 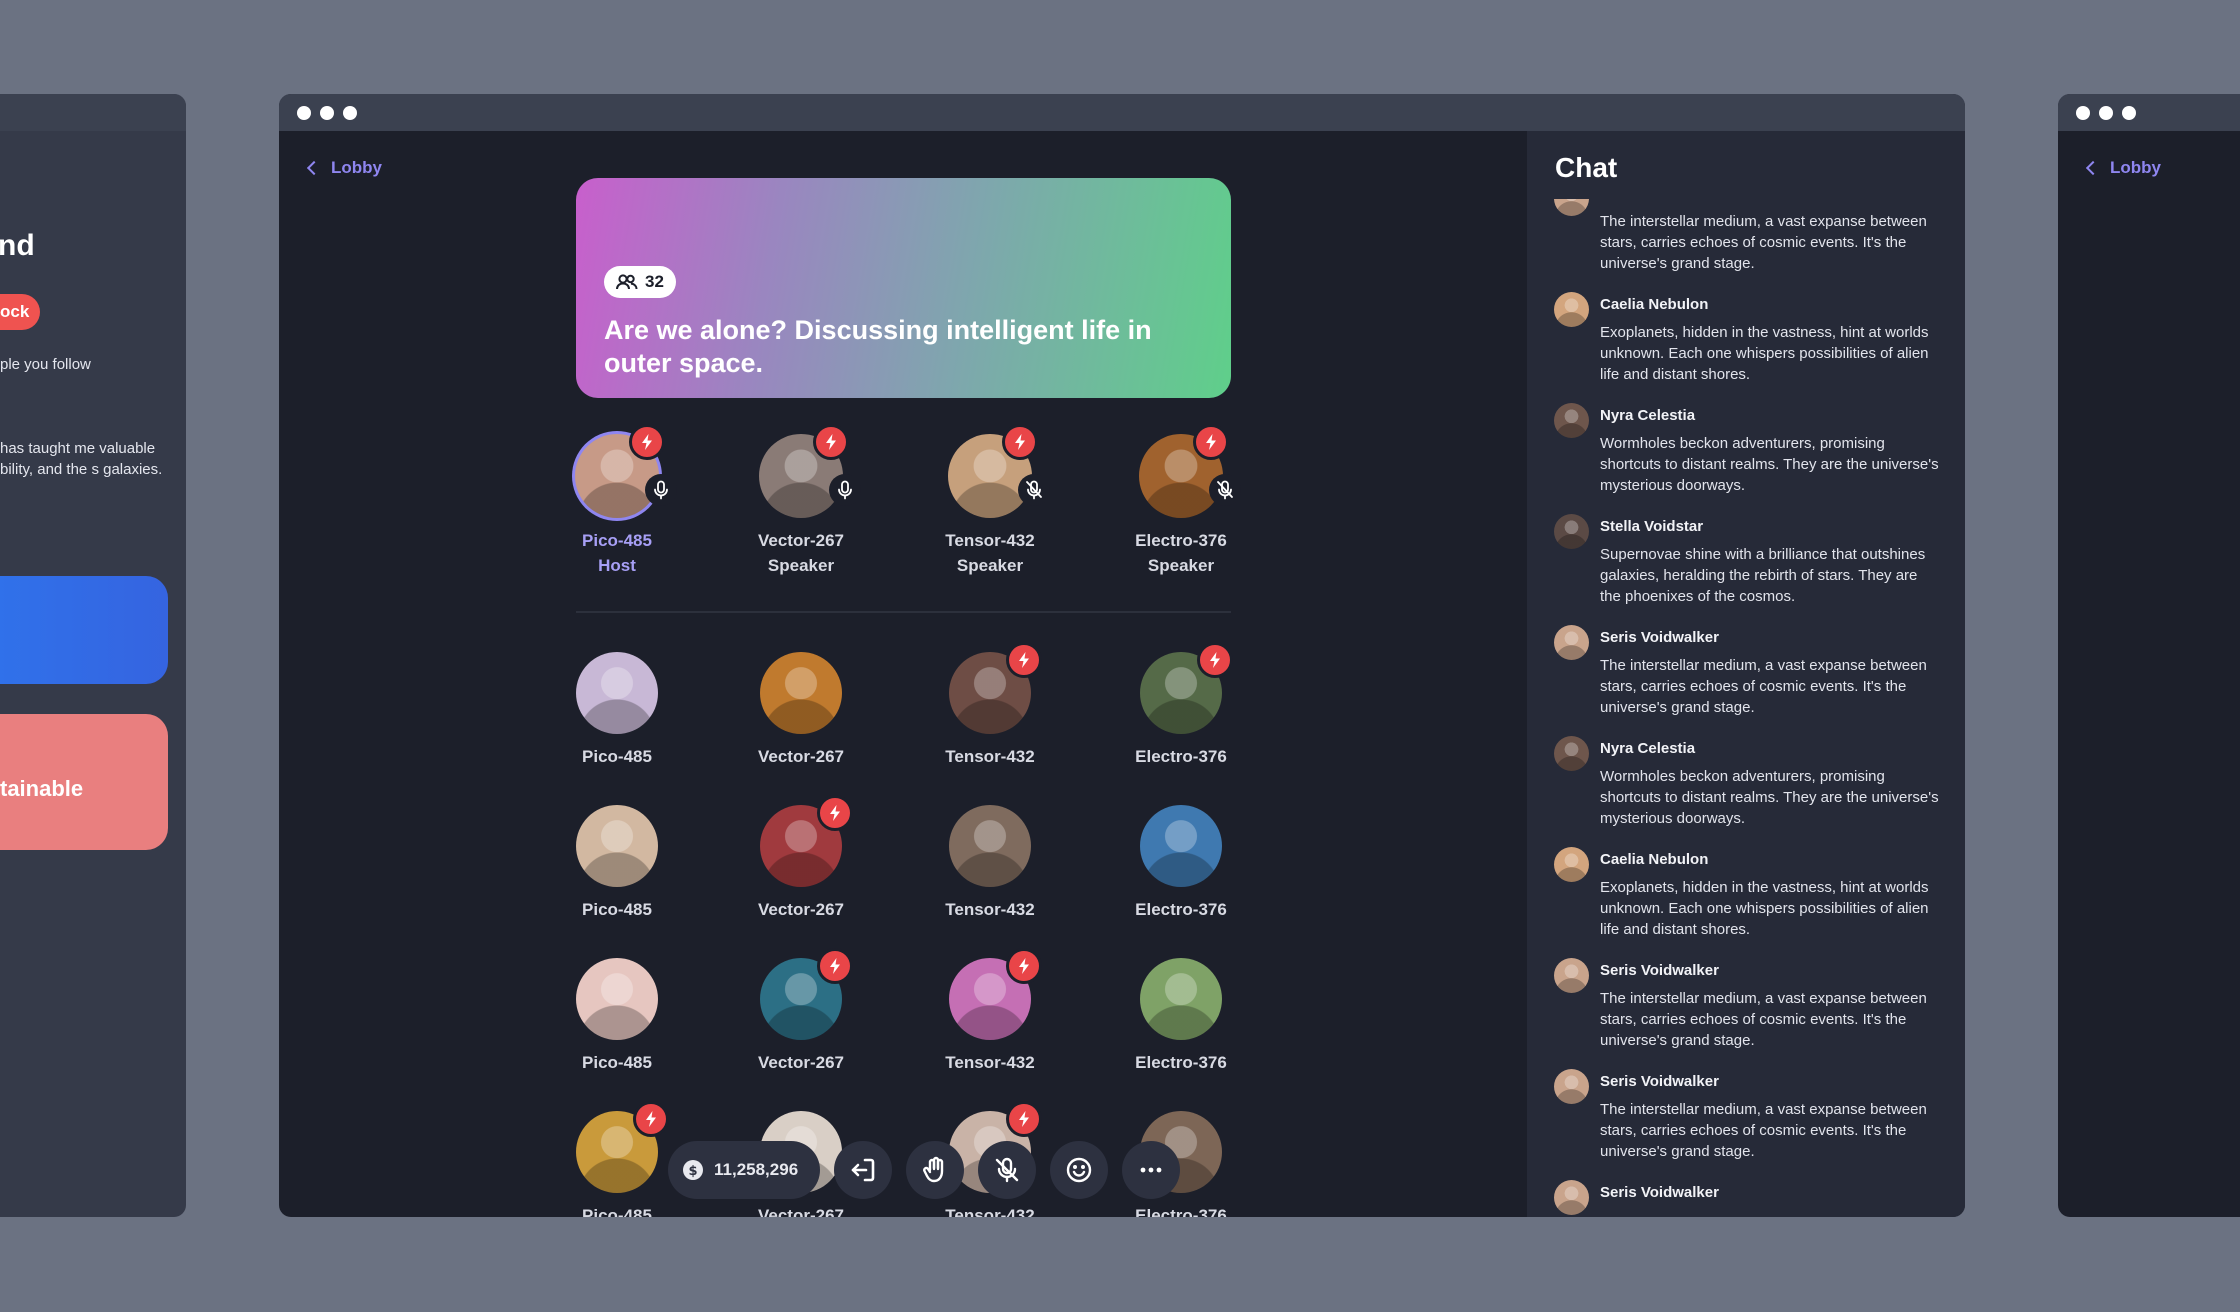 What do you see at coordinates (84, 630) in the screenshot?
I see `left-window-blue-card` at bounding box center [84, 630].